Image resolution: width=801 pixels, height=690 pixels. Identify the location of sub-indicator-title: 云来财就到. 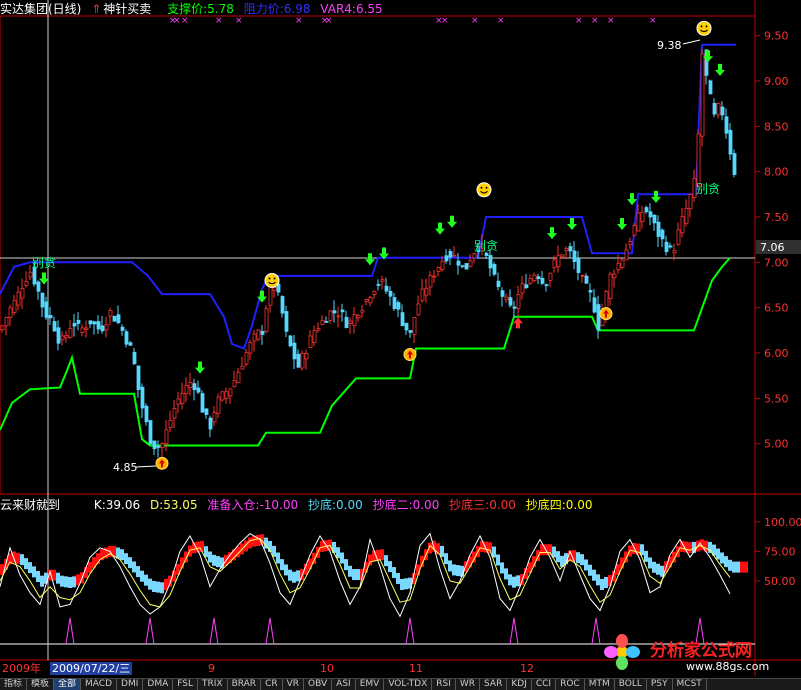
(30, 505).